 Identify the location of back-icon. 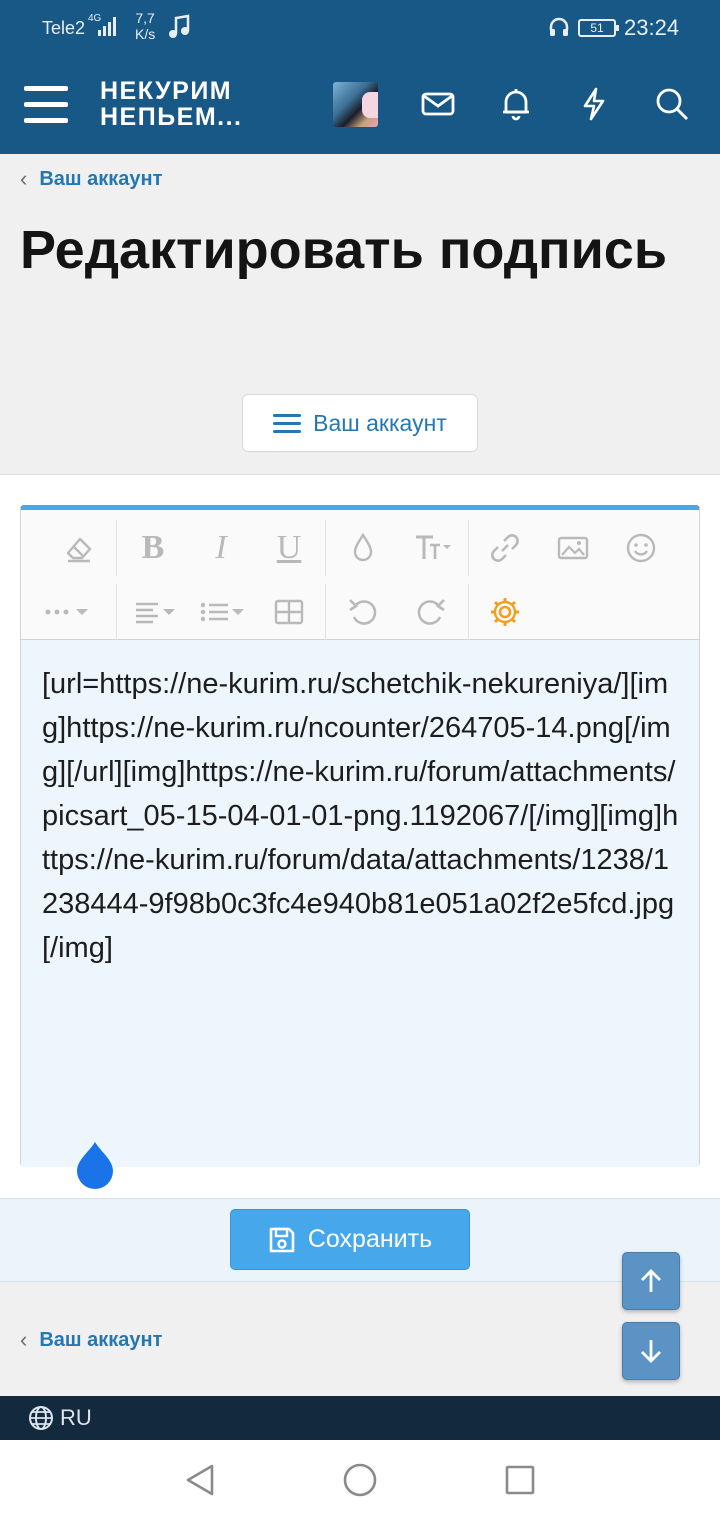
(200, 1480).